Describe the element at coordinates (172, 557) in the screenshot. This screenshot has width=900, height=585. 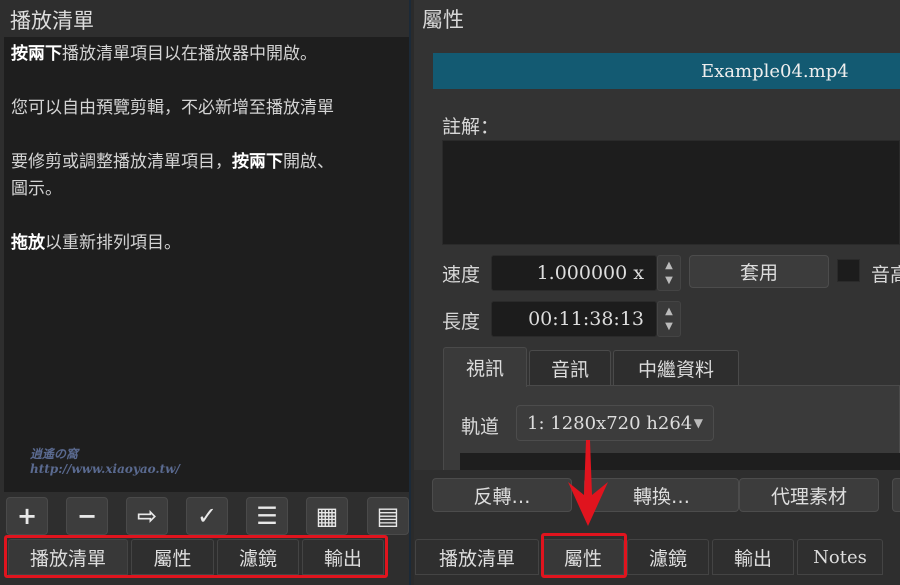
I see `tab-properties: 屬性` at that location.